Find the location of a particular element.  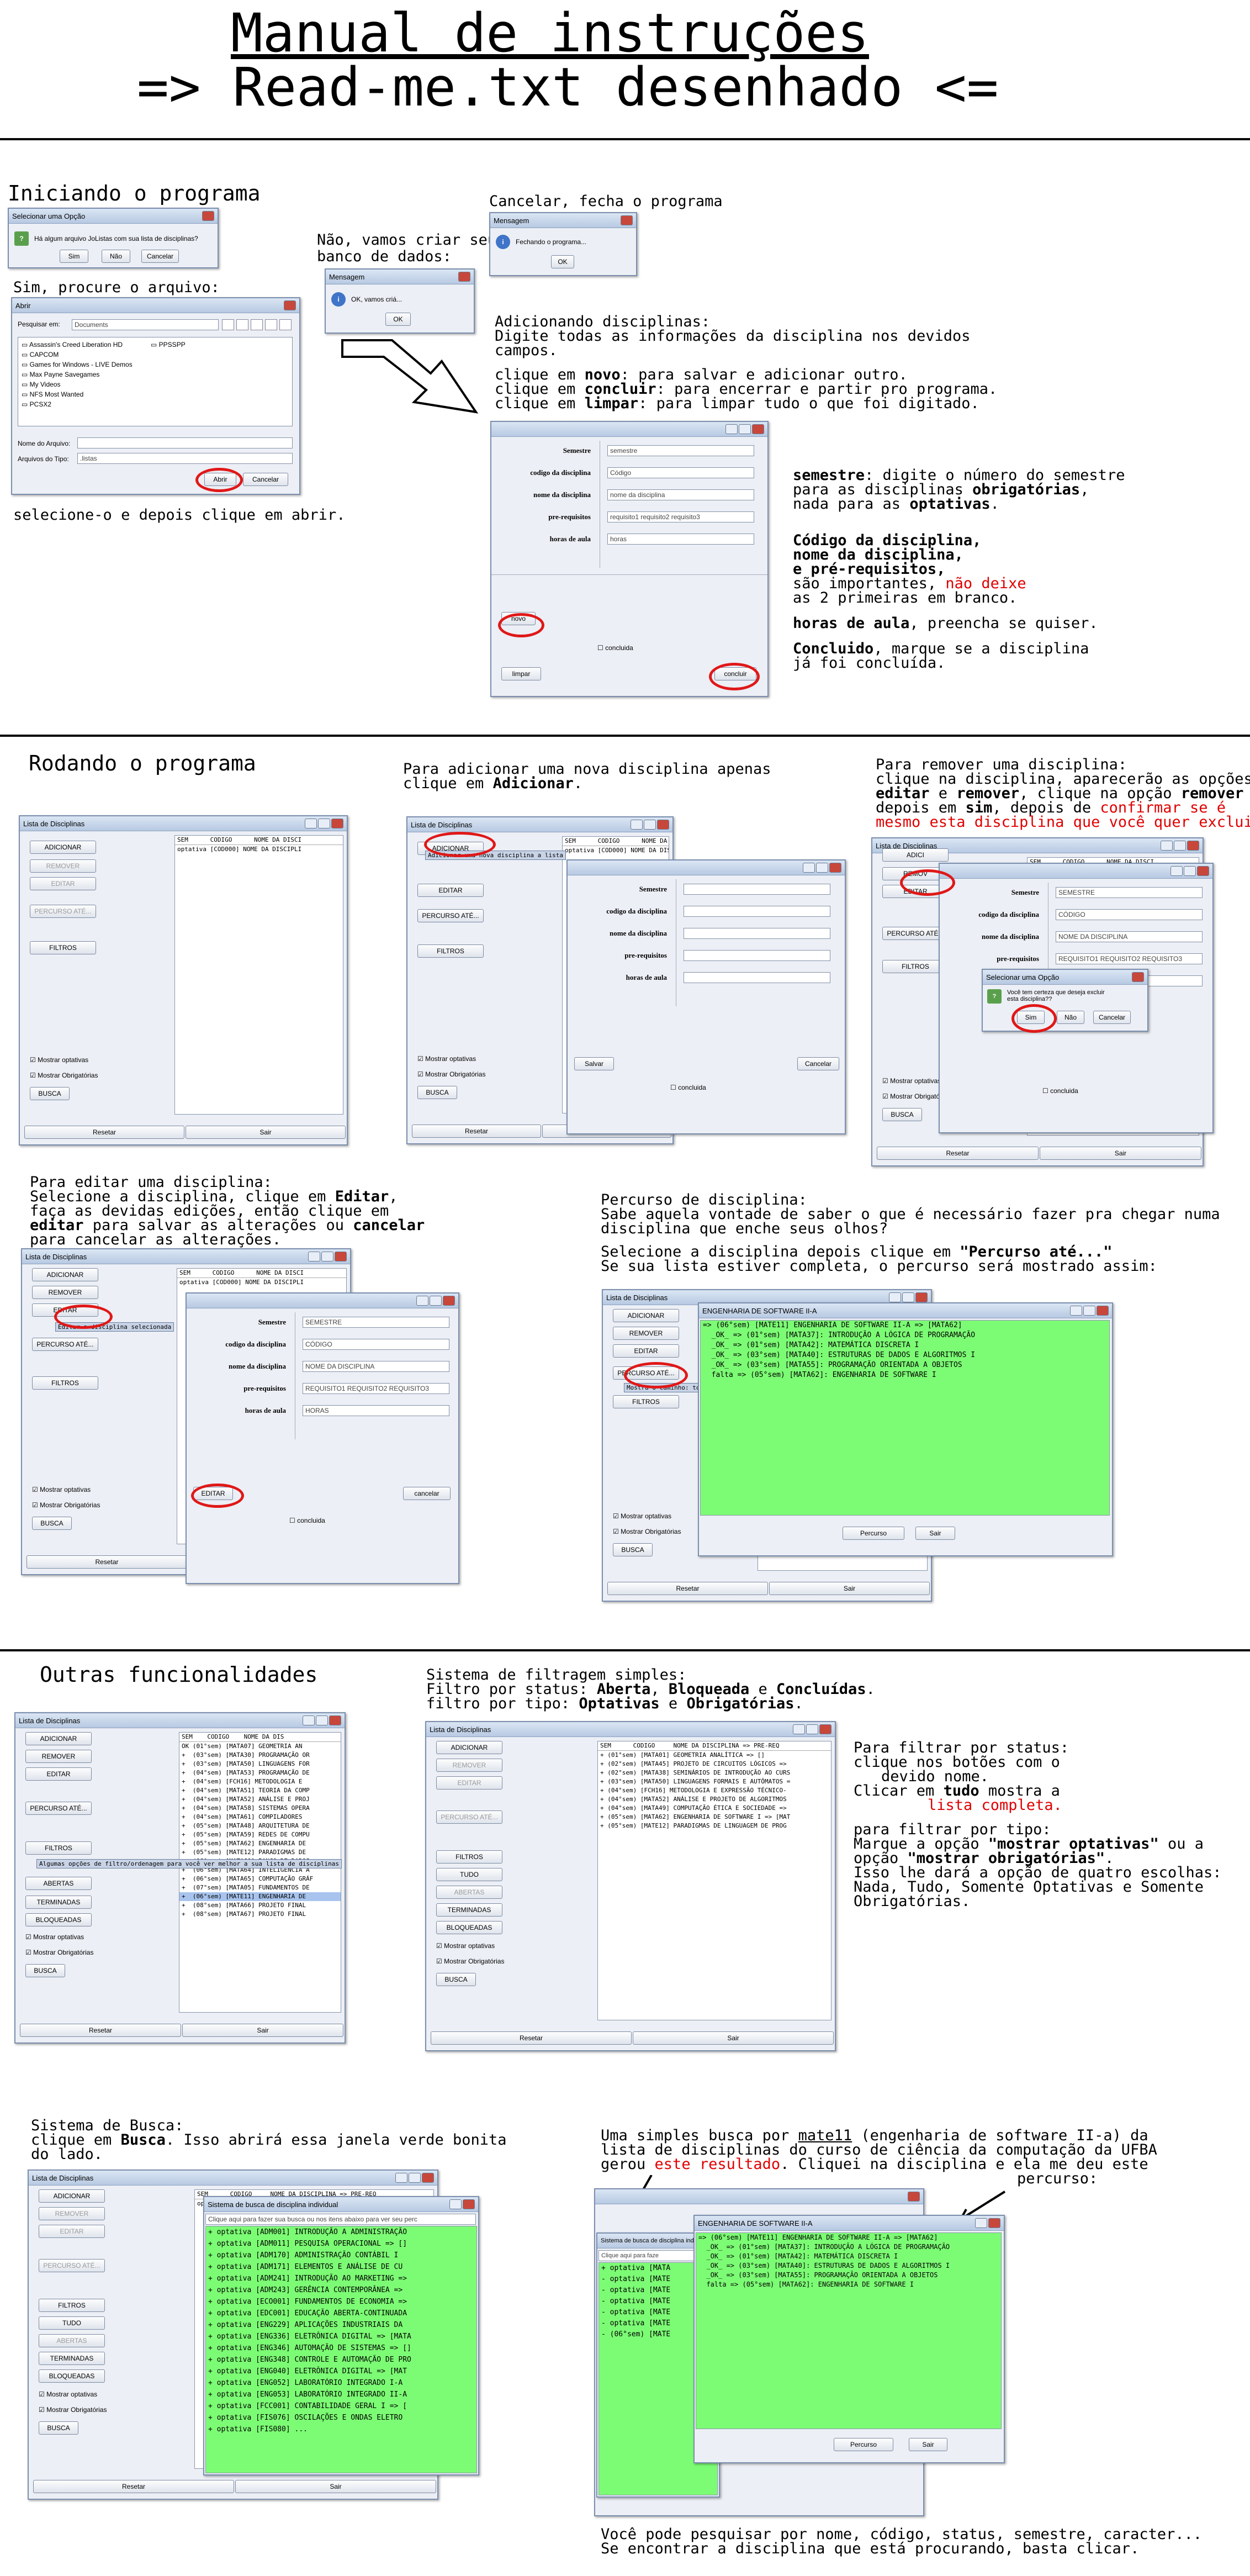

cancel-button: cancelar is located at coordinates (427, 1493).